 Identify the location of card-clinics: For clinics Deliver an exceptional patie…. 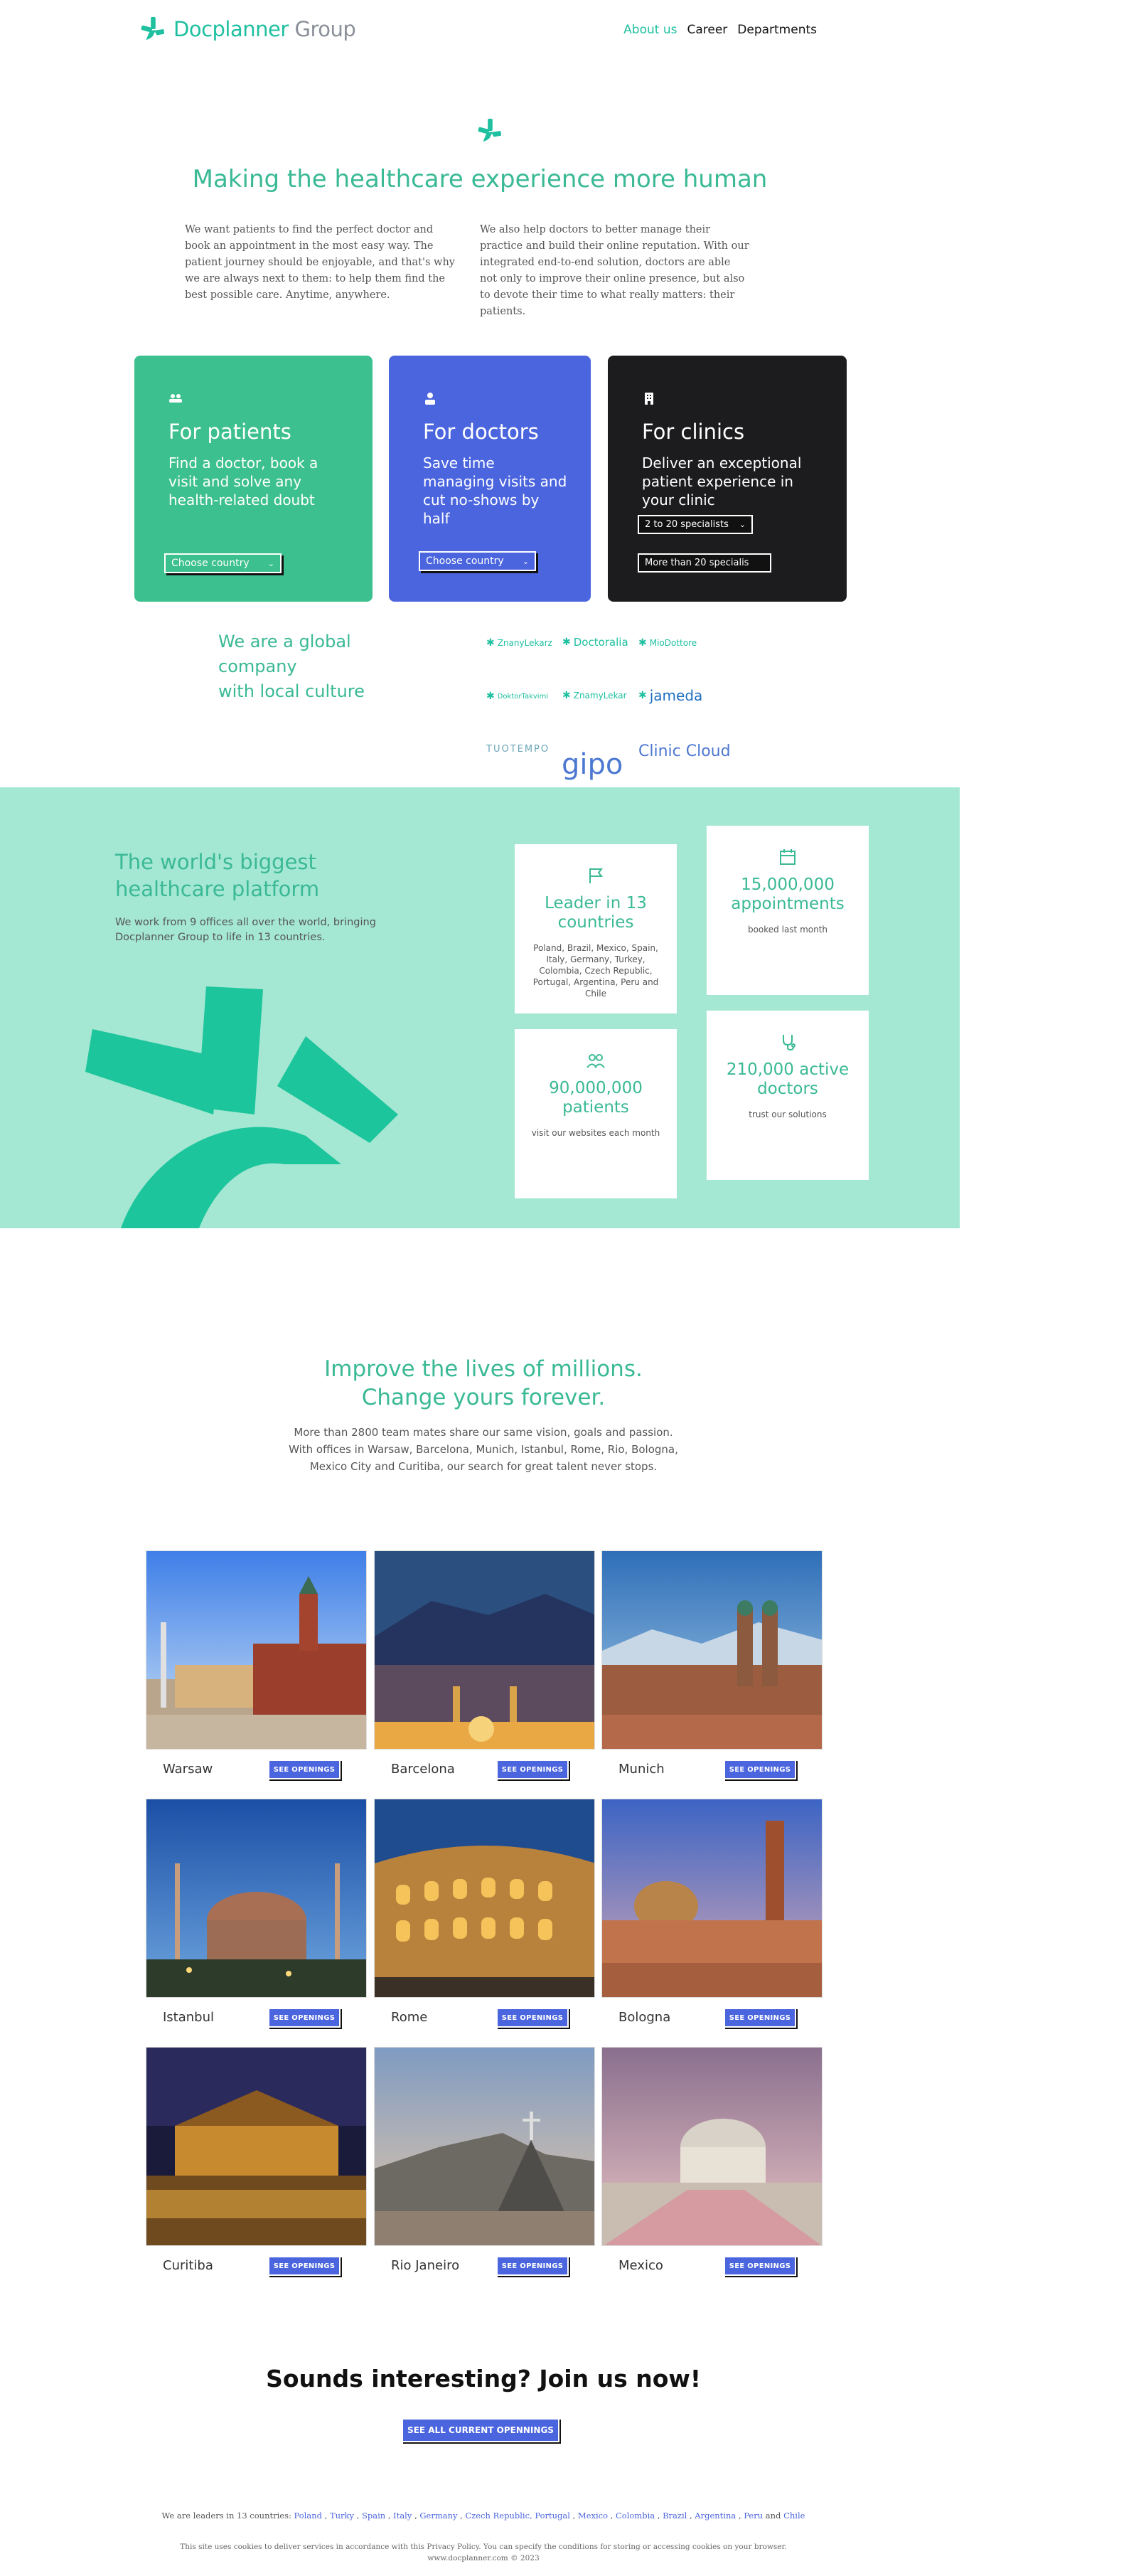
(727, 479).